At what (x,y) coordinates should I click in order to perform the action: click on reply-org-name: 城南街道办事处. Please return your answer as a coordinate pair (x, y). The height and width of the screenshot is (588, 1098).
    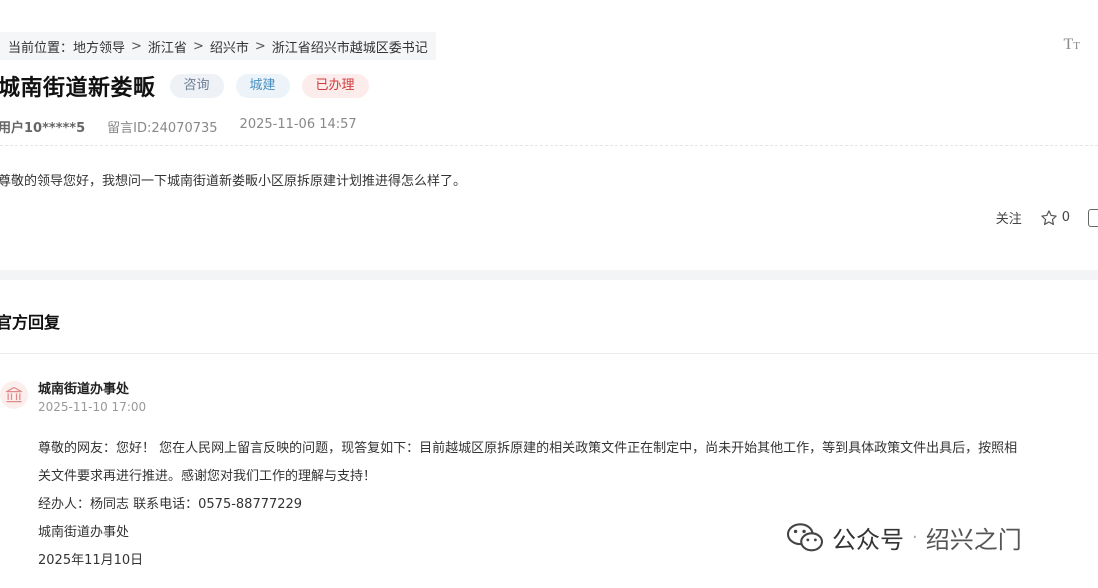
    Looking at the image, I should click on (84, 389).